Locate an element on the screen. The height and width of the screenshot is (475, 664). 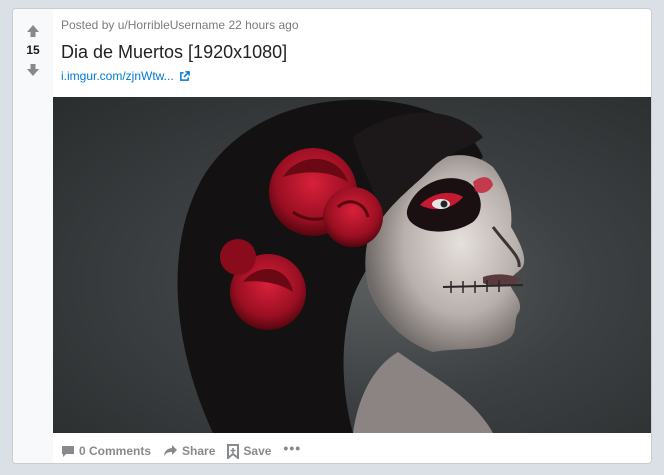
post-title: Dia de Muertos [1920x1080] is located at coordinates (174, 52).